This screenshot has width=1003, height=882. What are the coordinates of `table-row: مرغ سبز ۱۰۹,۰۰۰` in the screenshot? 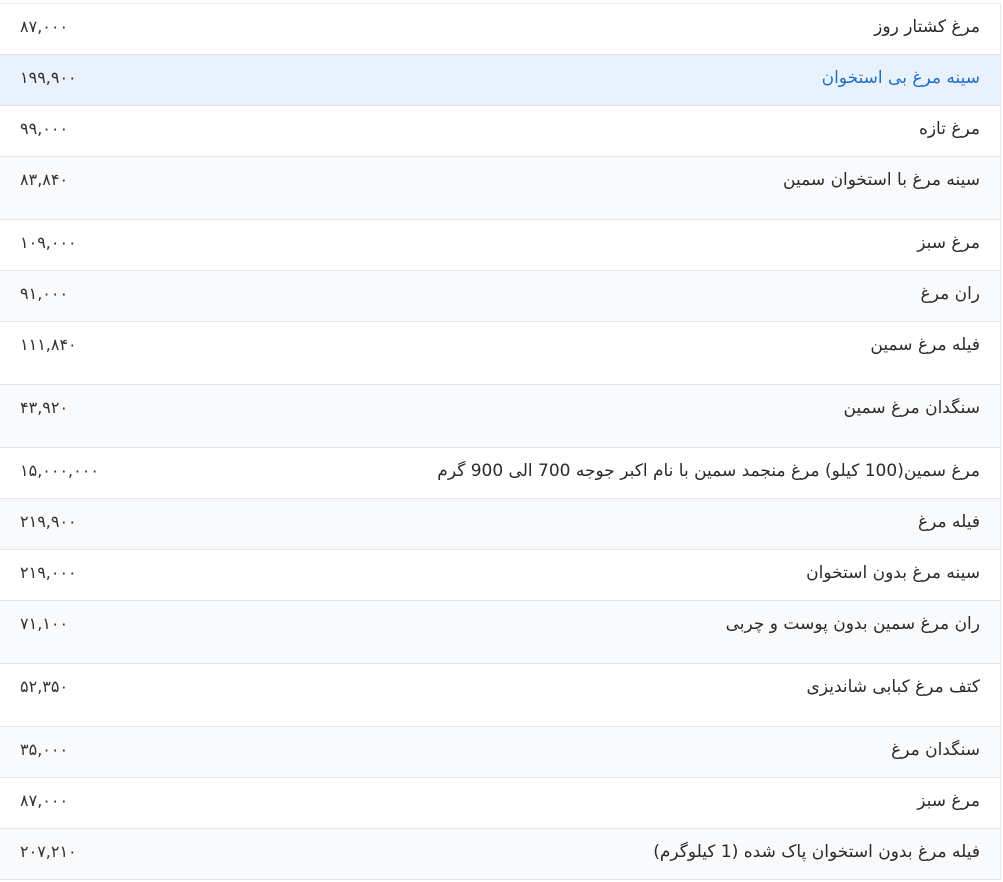 It's located at (500, 245).